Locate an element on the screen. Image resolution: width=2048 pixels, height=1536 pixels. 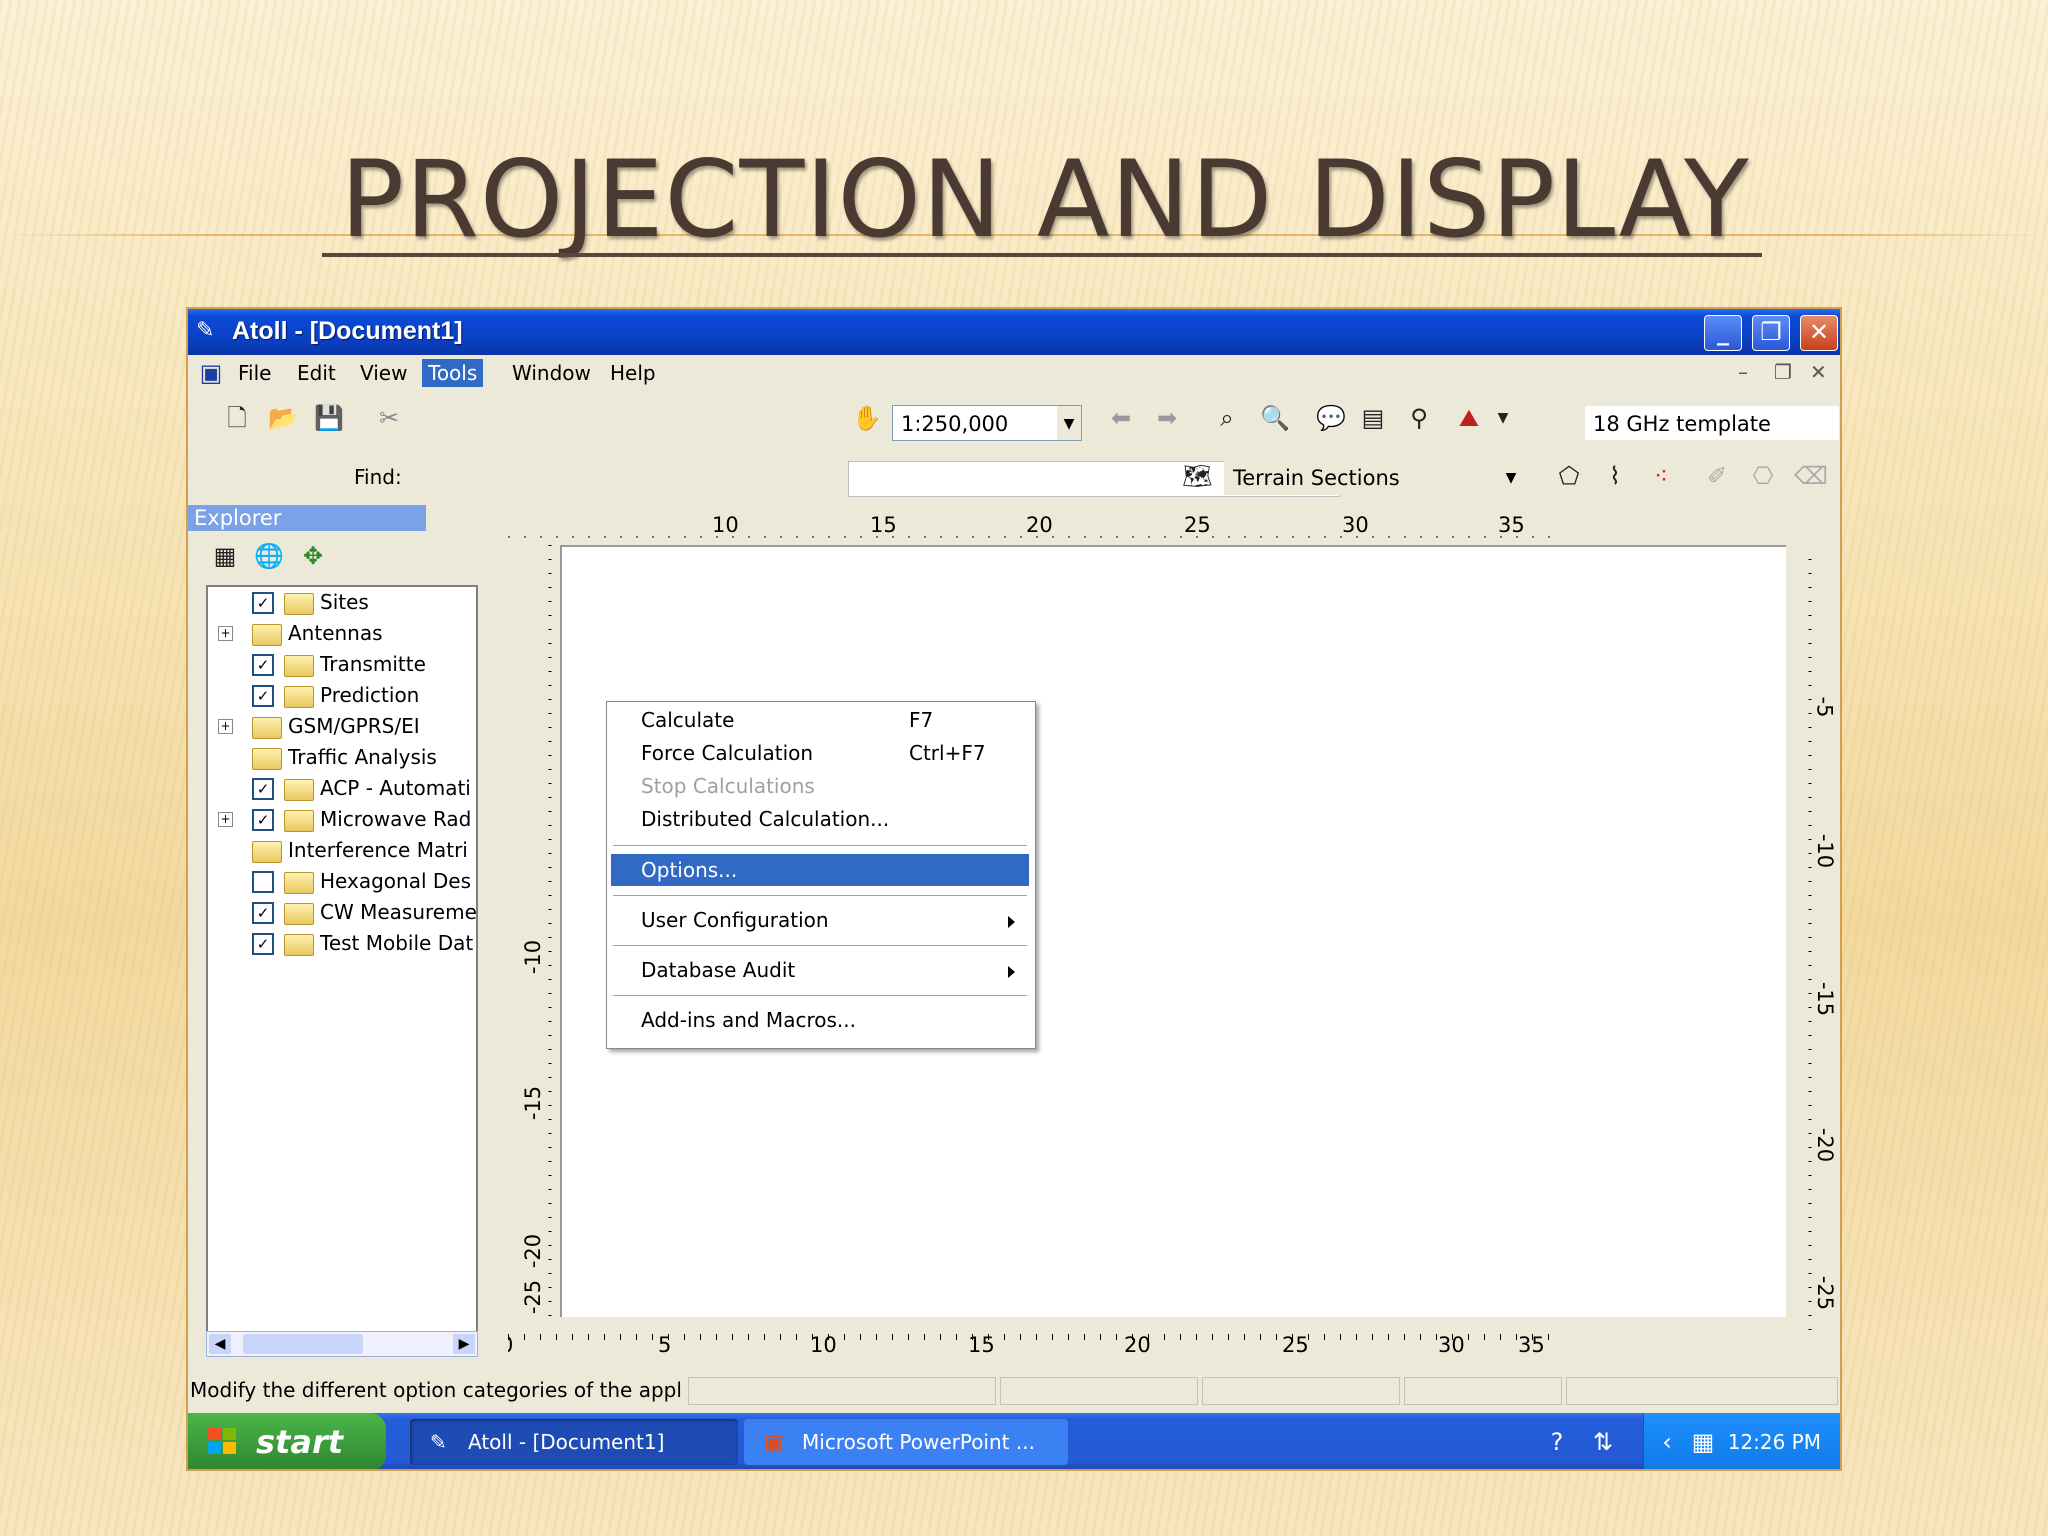
tree-item: + Antennas is located at coordinates (342, 633).